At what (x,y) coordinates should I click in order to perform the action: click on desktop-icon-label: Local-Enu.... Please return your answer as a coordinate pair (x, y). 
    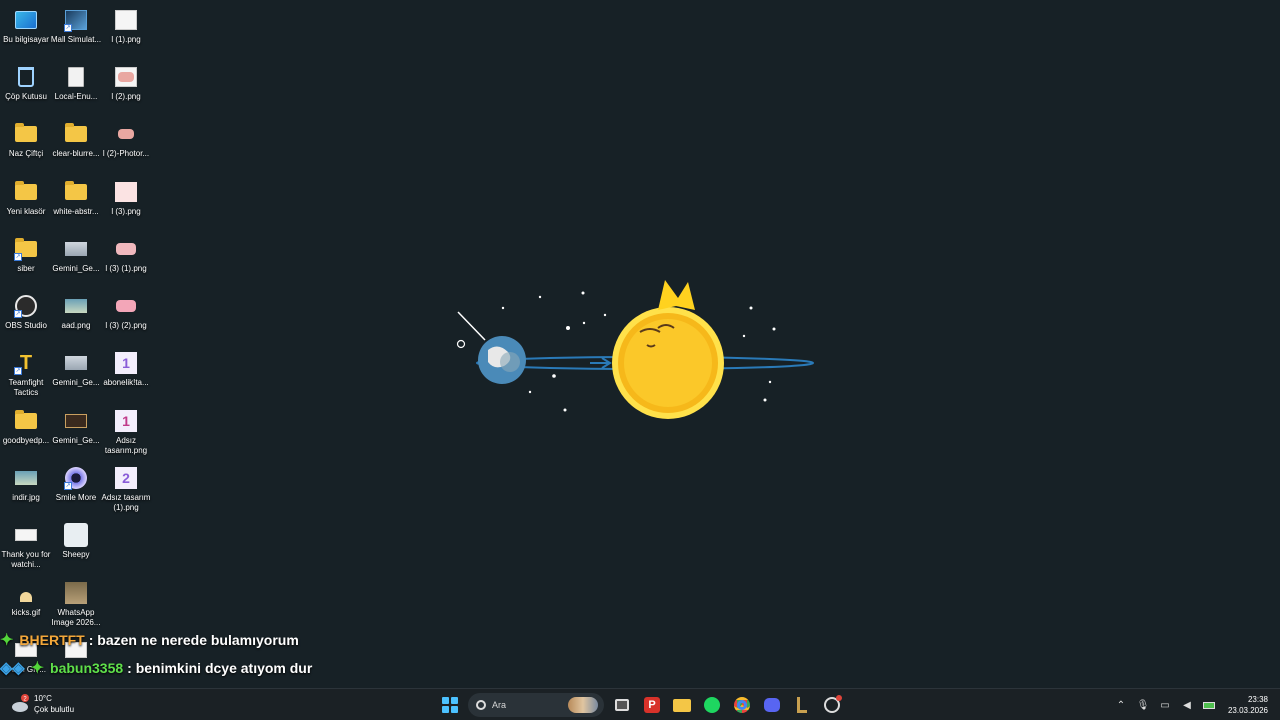
    Looking at the image, I should click on (76, 96).